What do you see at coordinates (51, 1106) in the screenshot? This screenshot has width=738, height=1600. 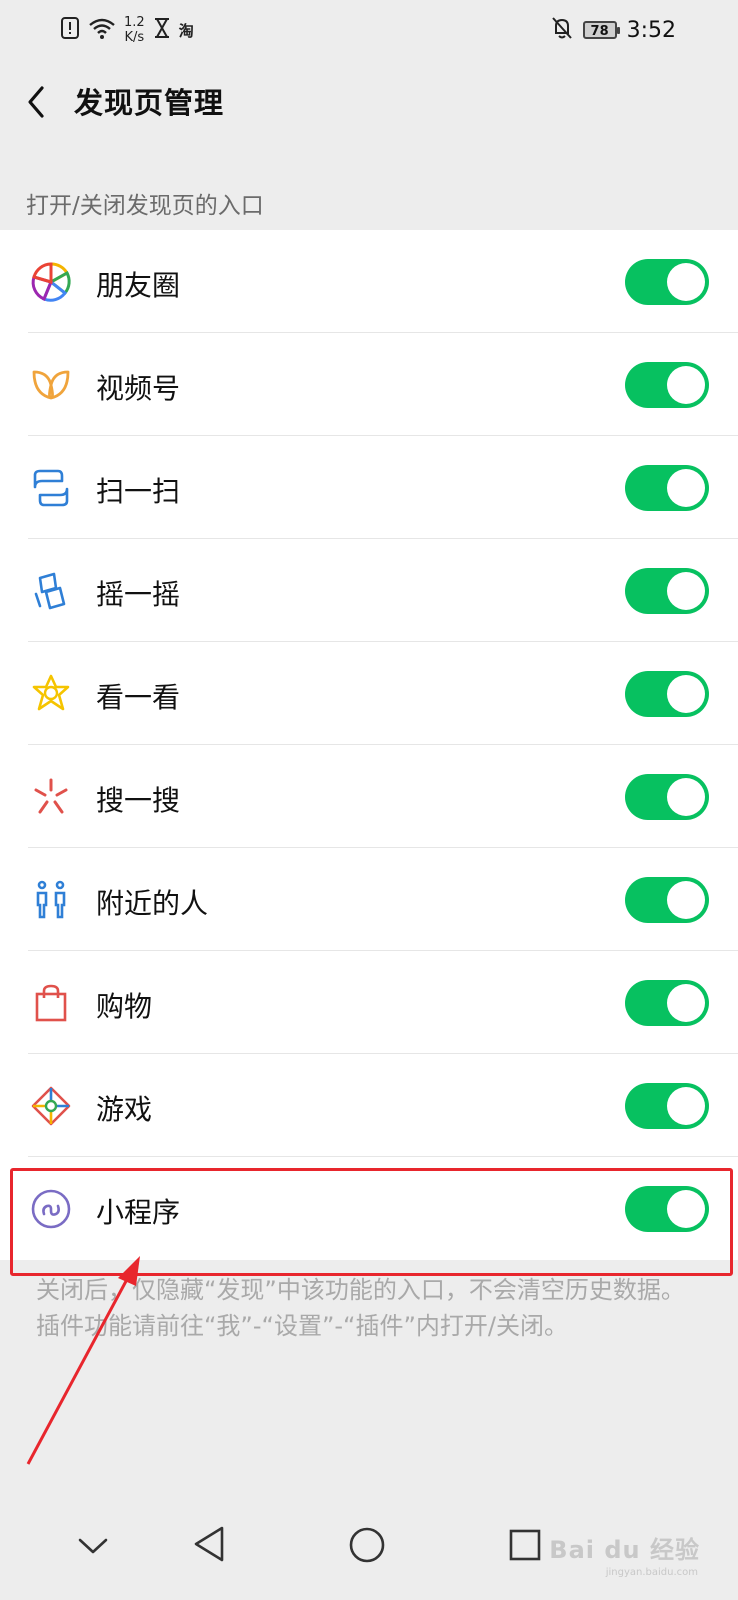 I see `games-icon` at bounding box center [51, 1106].